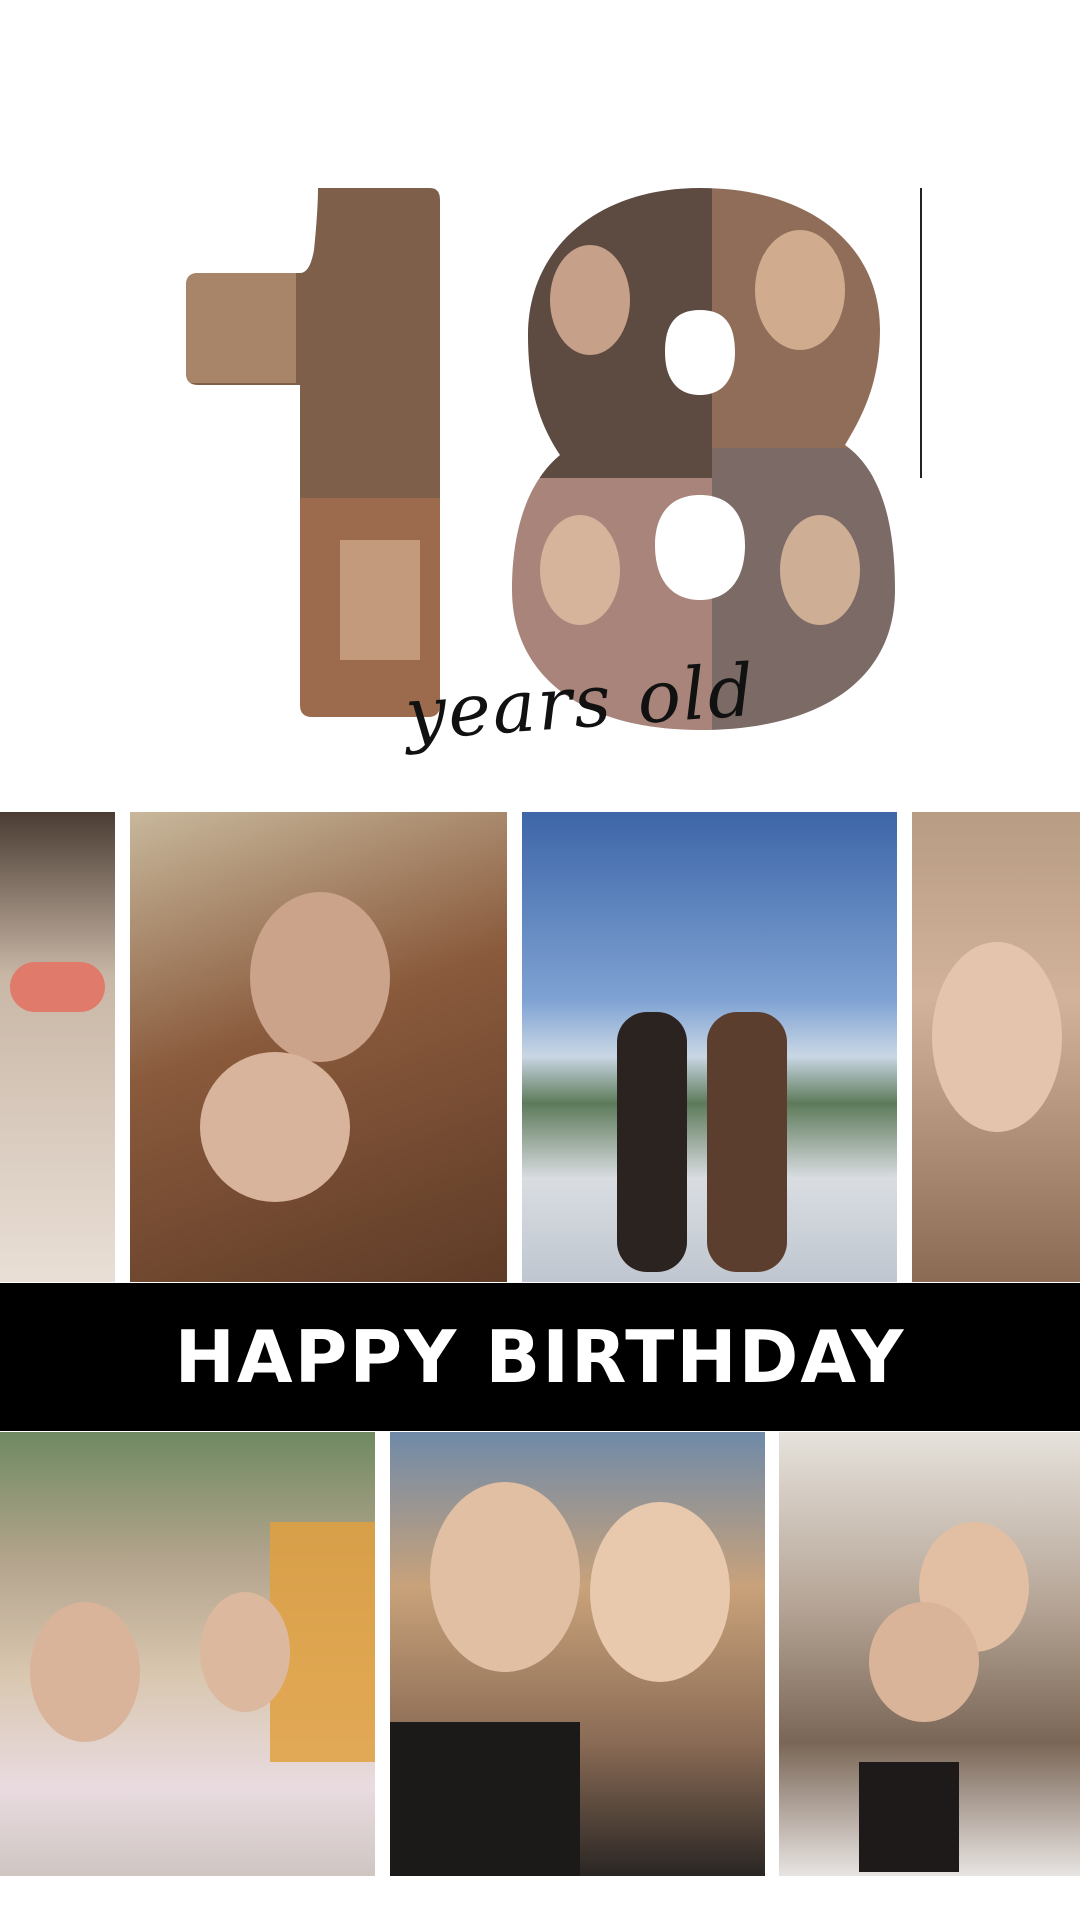 Image resolution: width=1080 pixels, height=1920 pixels. What do you see at coordinates (709, 1047) in the screenshot?
I see `photo-lake-terrace` at bounding box center [709, 1047].